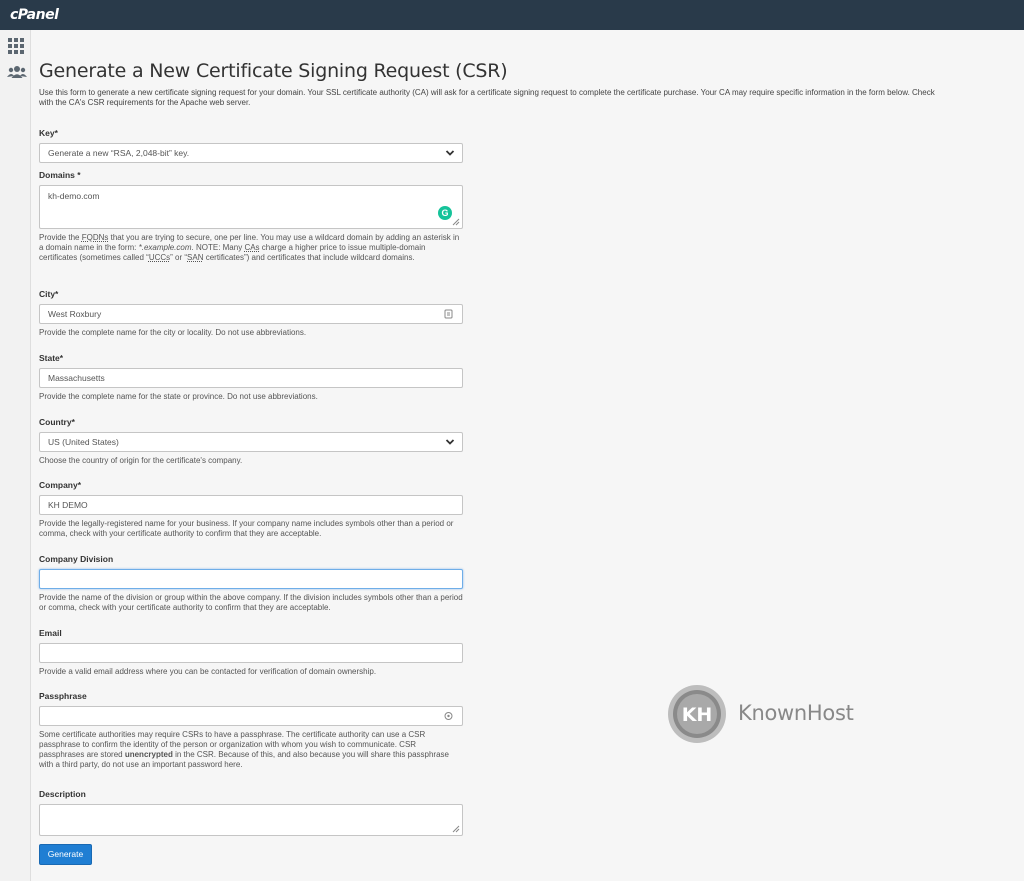 The height and width of the screenshot is (881, 1024). I want to click on autofill-icon, so click(448, 314).